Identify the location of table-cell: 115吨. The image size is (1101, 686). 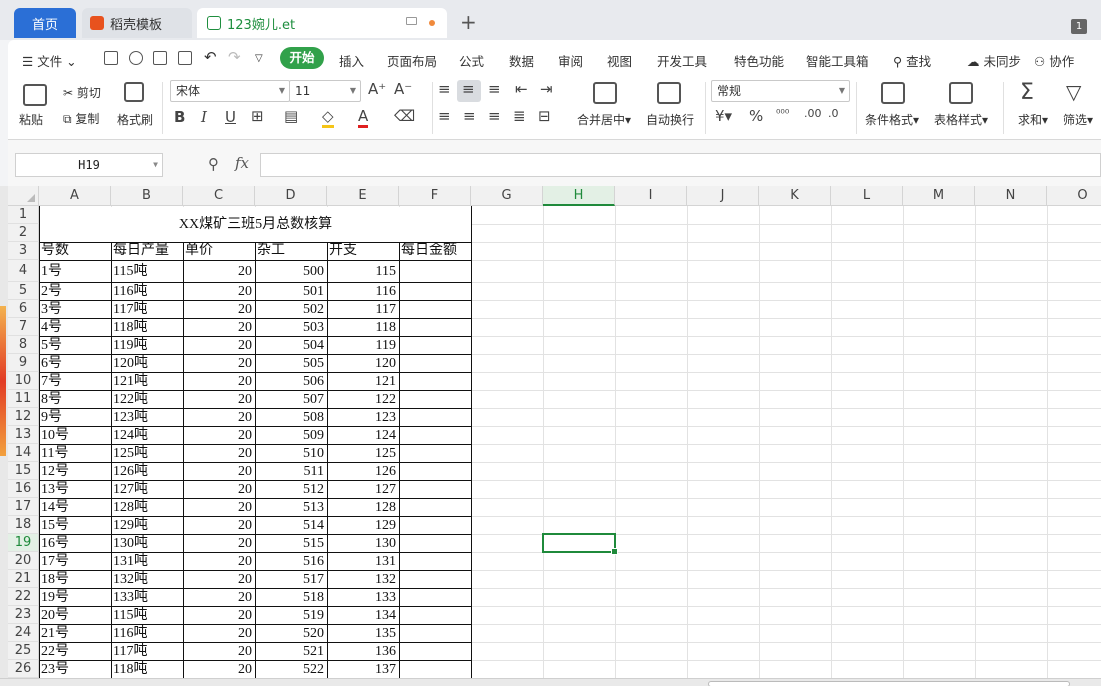
(147, 615).